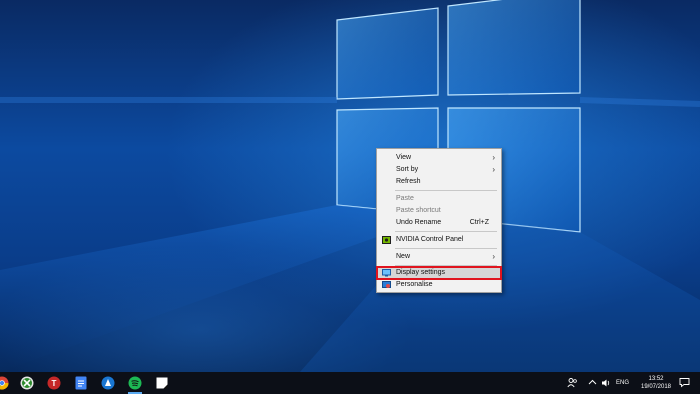 The width and height of the screenshot is (700, 401). What do you see at coordinates (405, 198) in the screenshot?
I see `menu-item-label: Paste` at bounding box center [405, 198].